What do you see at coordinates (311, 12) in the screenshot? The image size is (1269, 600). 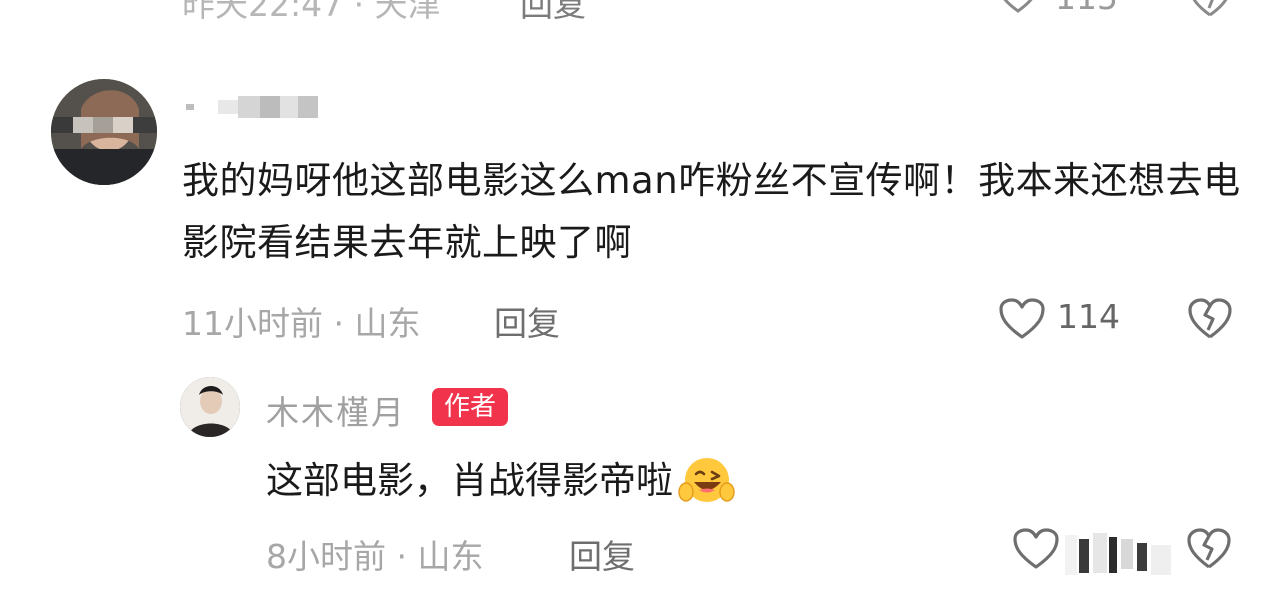 I see `previous-comment-meta: 昨天22:47 · 天津` at bounding box center [311, 12].